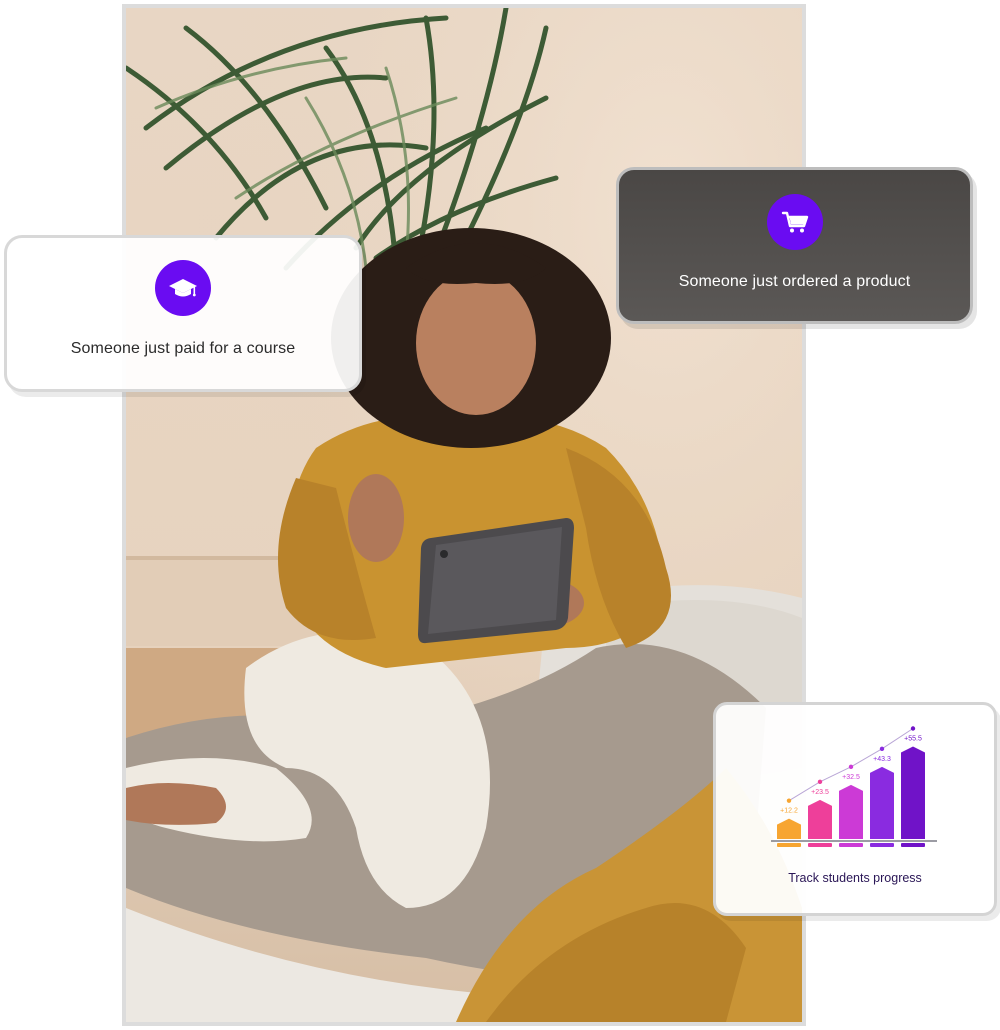 This screenshot has width=1000, height=1030. Describe the element at coordinates (882, 759) in the screenshot. I see `chart-data-label: +43.3` at that location.